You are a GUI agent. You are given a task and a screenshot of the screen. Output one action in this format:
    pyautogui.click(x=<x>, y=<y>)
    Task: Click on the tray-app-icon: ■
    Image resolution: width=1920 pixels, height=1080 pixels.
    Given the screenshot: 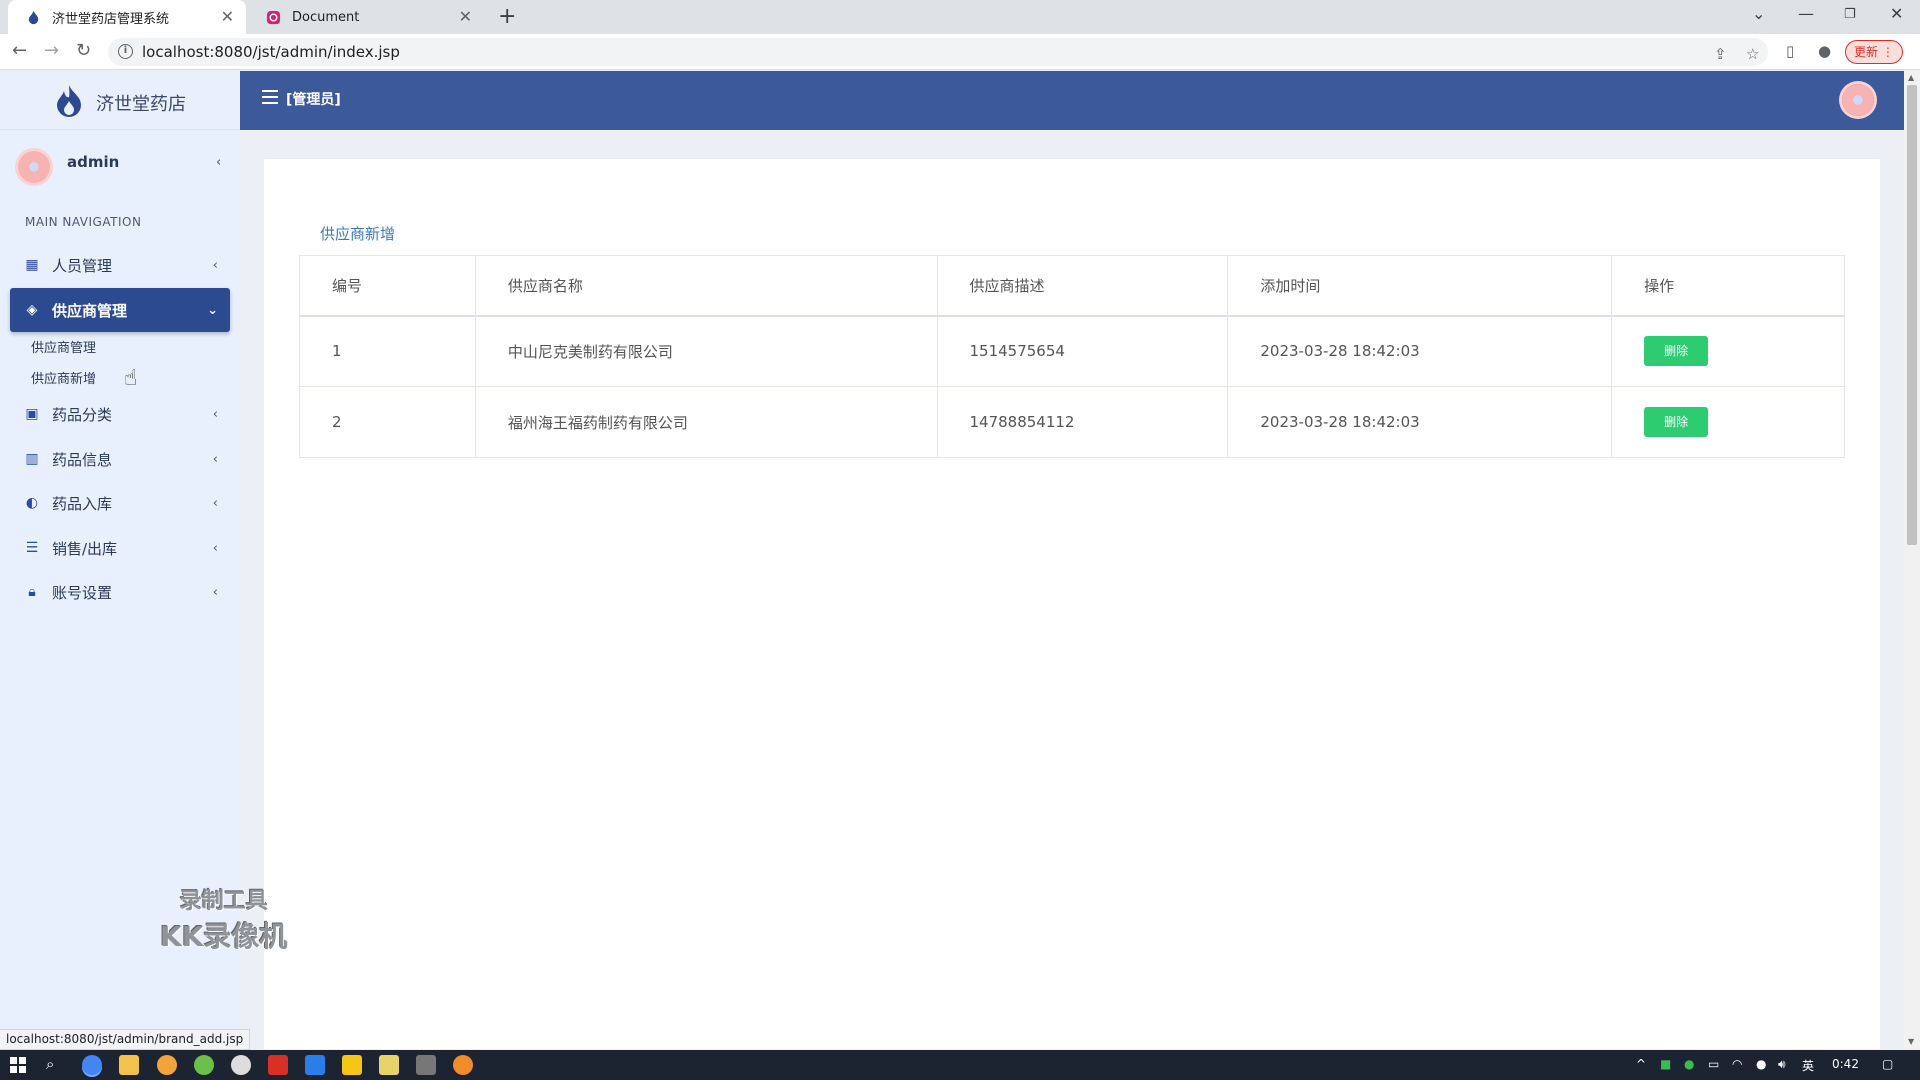 What is the action you would take?
    pyautogui.click(x=1665, y=1064)
    